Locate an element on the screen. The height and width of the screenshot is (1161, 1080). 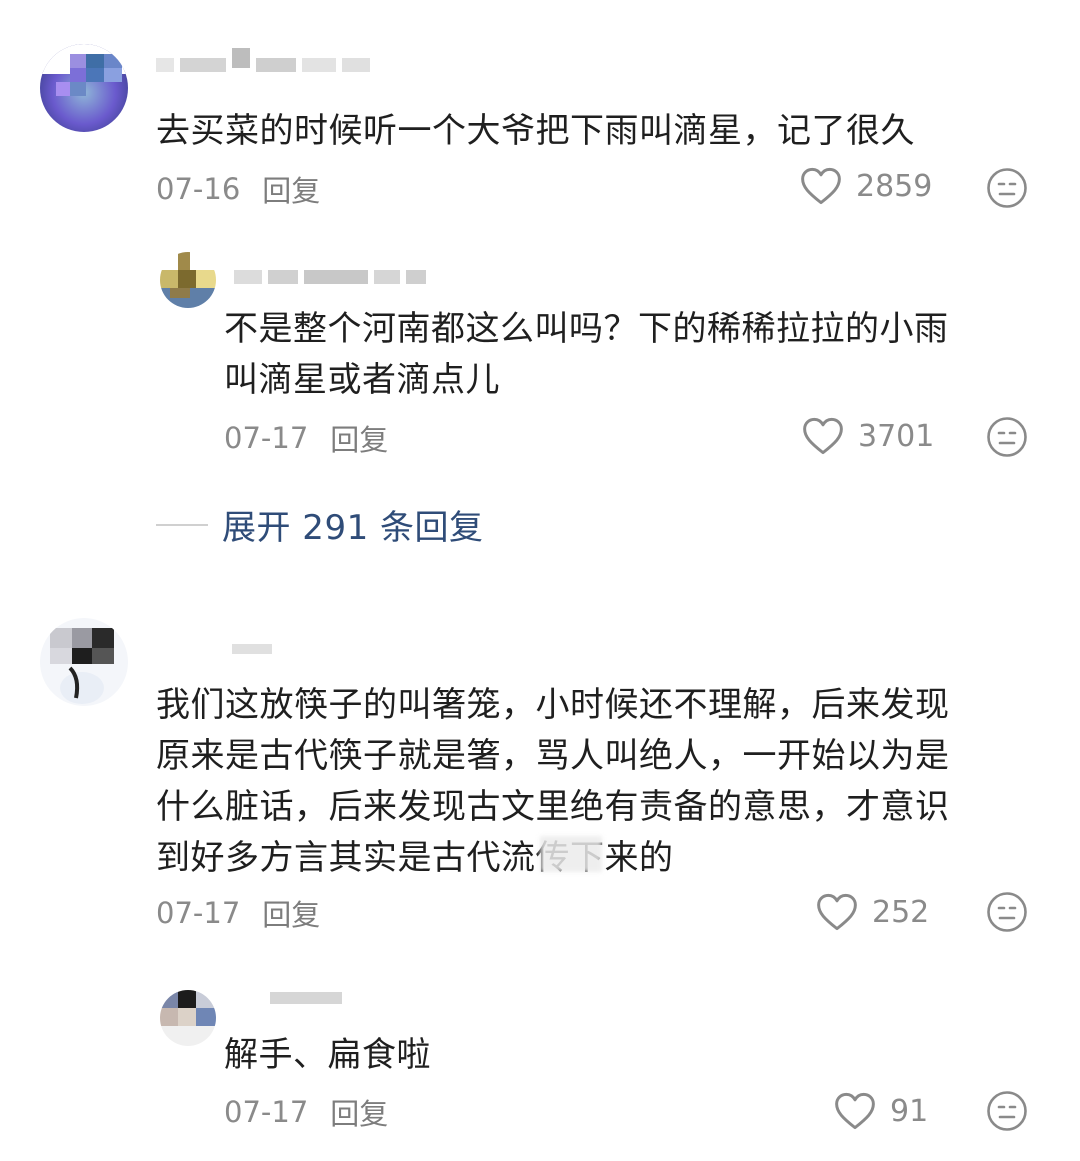
comment-meta: 07-17 回复 is located at coordinates (238, 913).